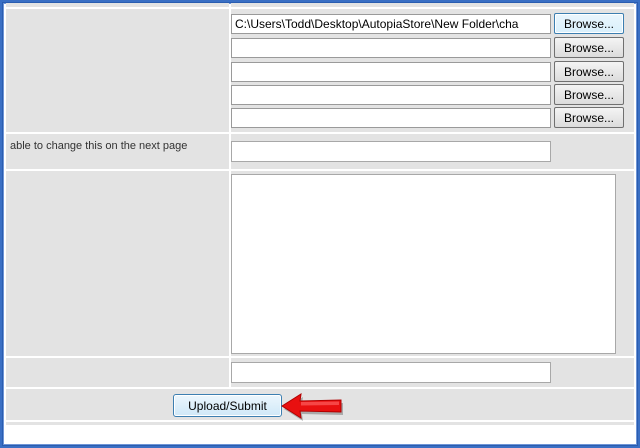 This screenshot has height=448, width=640. What do you see at coordinates (320, 423) in the screenshot?
I see `bottom-strip` at bounding box center [320, 423].